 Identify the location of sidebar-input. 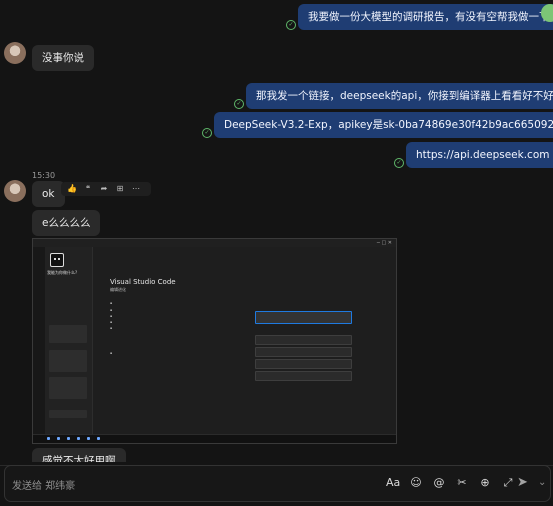
(68, 414).